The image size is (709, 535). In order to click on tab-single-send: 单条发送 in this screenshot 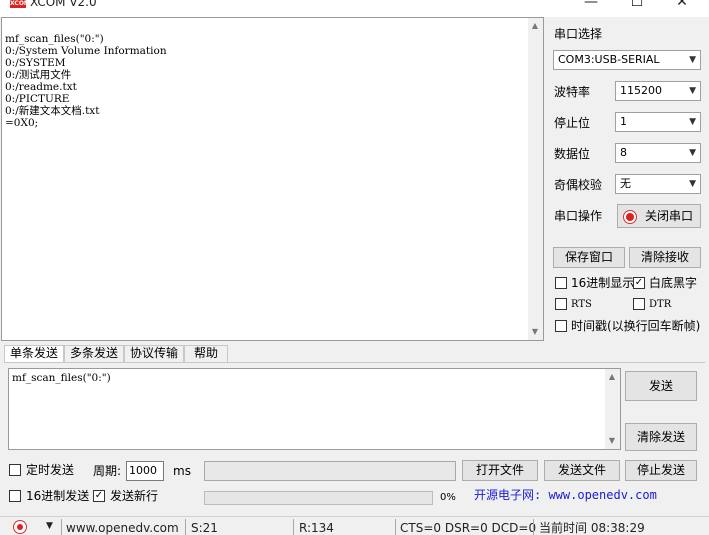, I will do `click(34, 353)`.